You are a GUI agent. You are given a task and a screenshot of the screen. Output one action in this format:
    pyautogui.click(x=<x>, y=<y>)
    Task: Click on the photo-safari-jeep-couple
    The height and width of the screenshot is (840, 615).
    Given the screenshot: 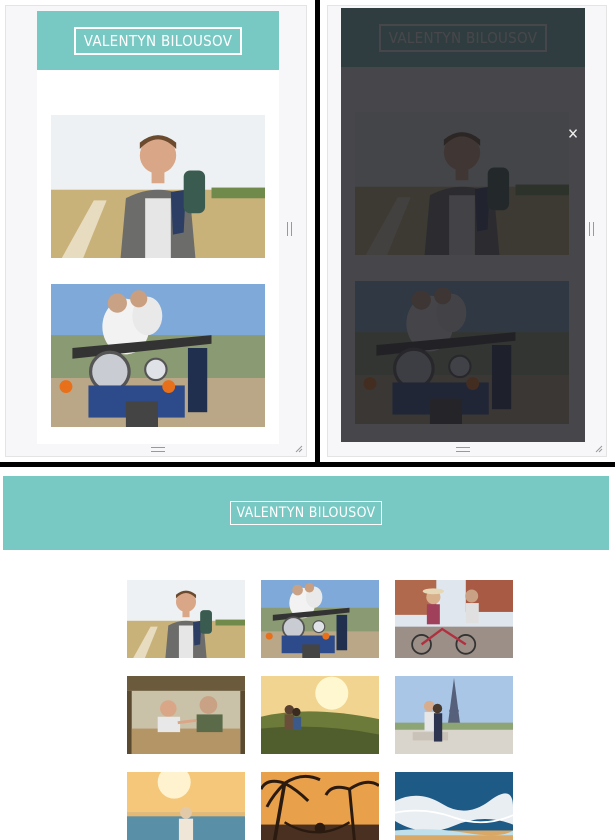 What is the action you would take?
    pyautogui.click(x=186, y=715)
    